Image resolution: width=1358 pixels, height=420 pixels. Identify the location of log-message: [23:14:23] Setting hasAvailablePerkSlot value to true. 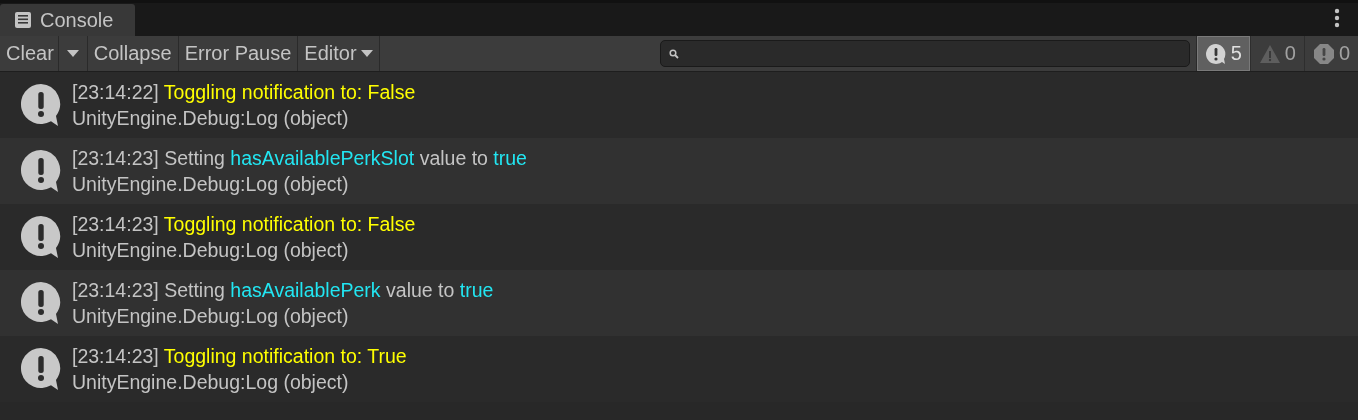
(299, 158).